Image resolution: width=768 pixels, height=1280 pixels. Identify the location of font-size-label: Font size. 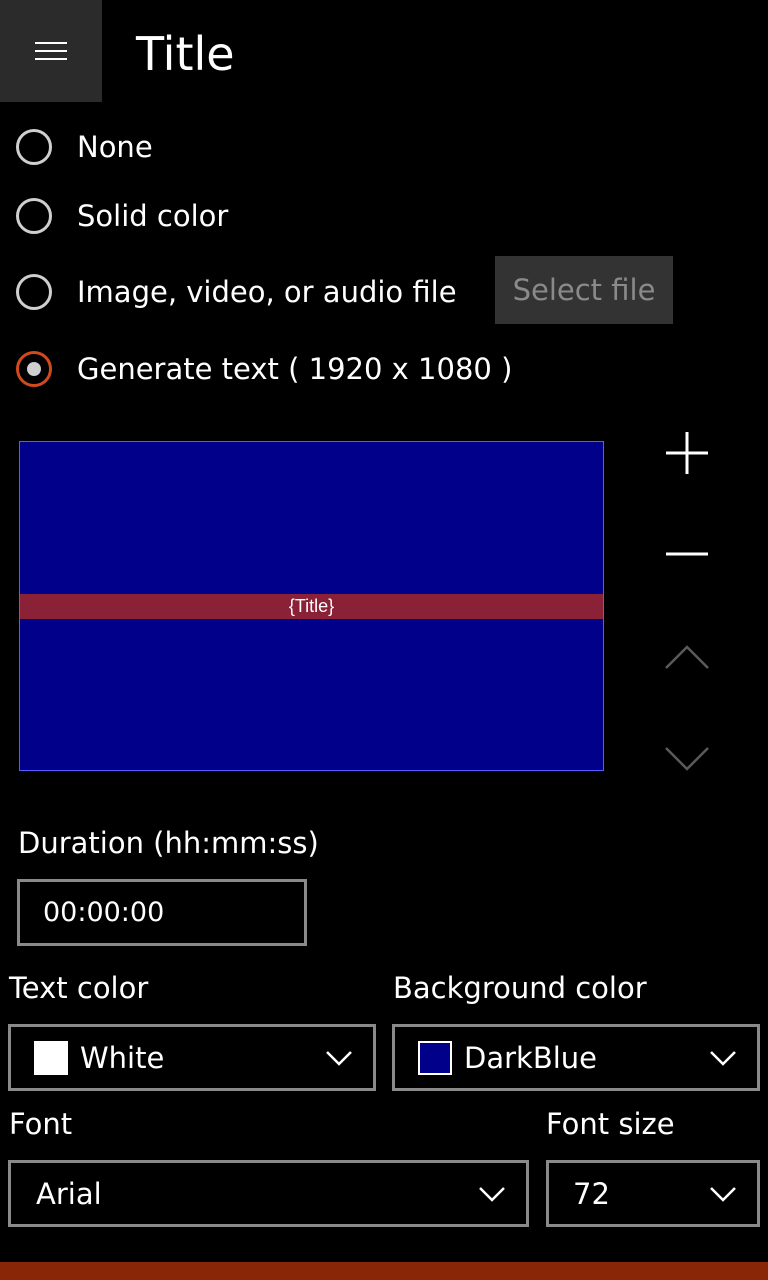
(610, 1124).